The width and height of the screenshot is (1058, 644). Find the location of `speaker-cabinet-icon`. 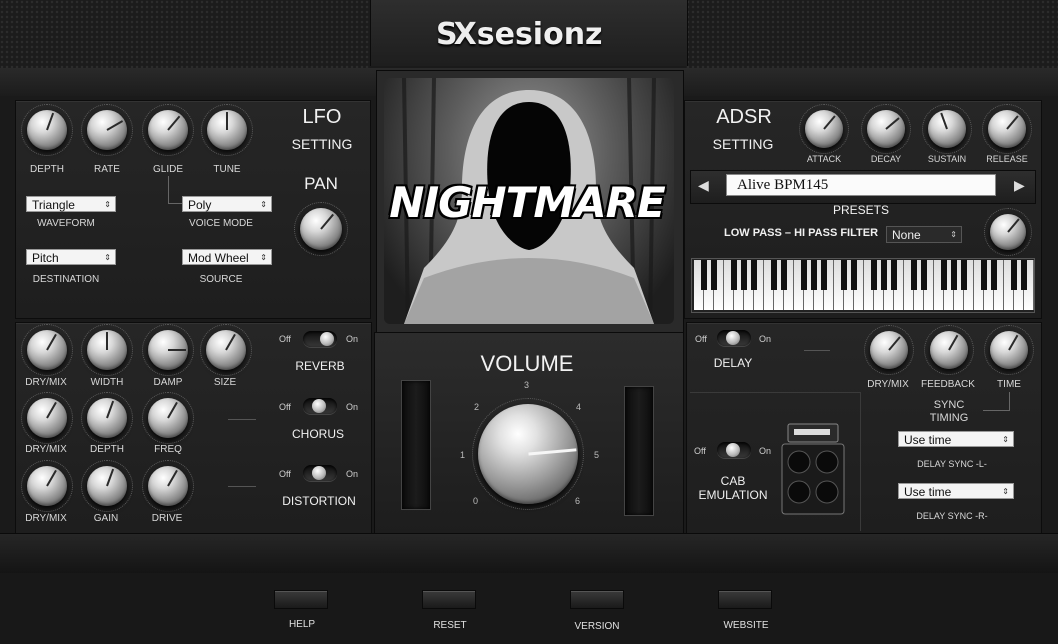

speaker-cabinet-icon is located at coordinates (813, 469).